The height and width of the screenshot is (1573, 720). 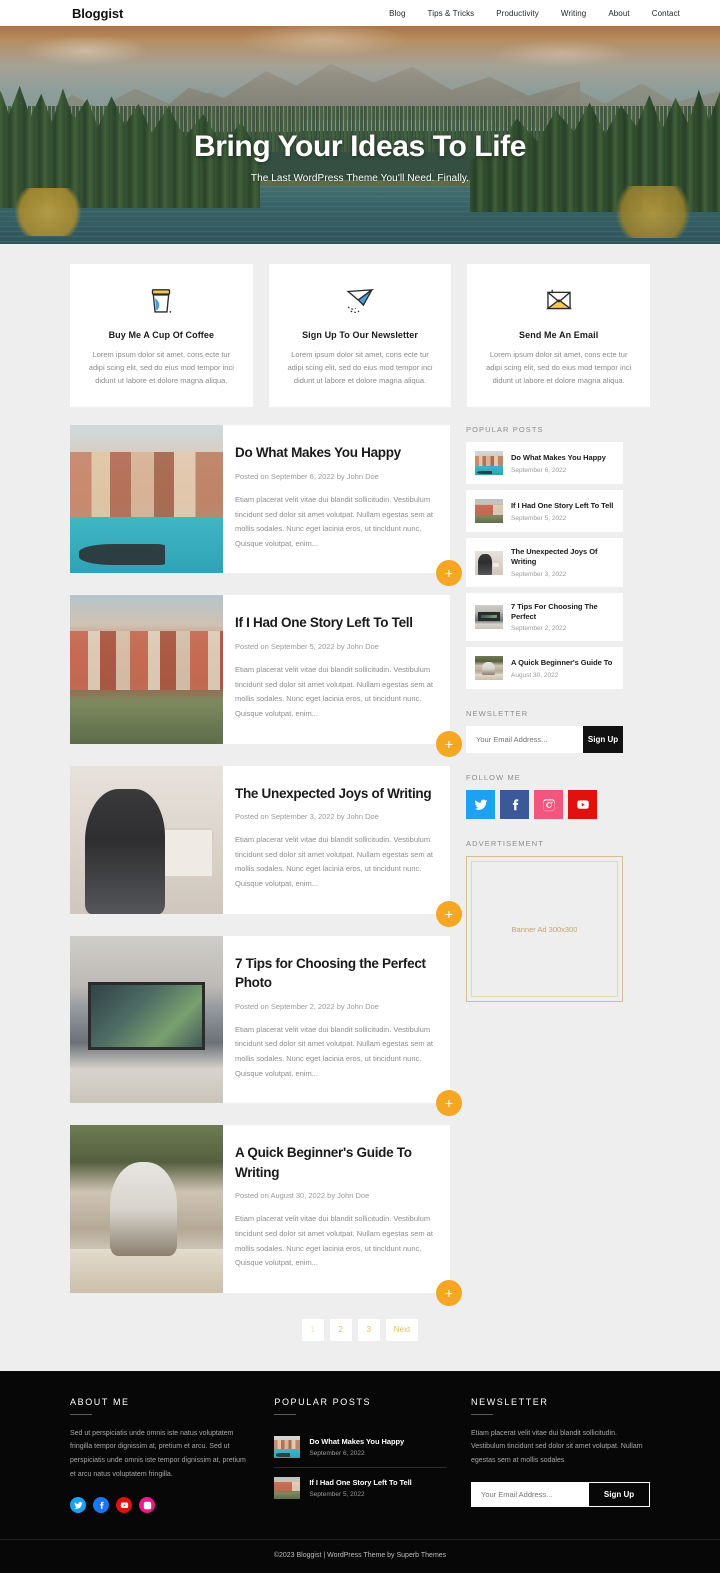 I want to click on sidebar-follow-widget: FOLLOW ME, so click(x=544, y=796).